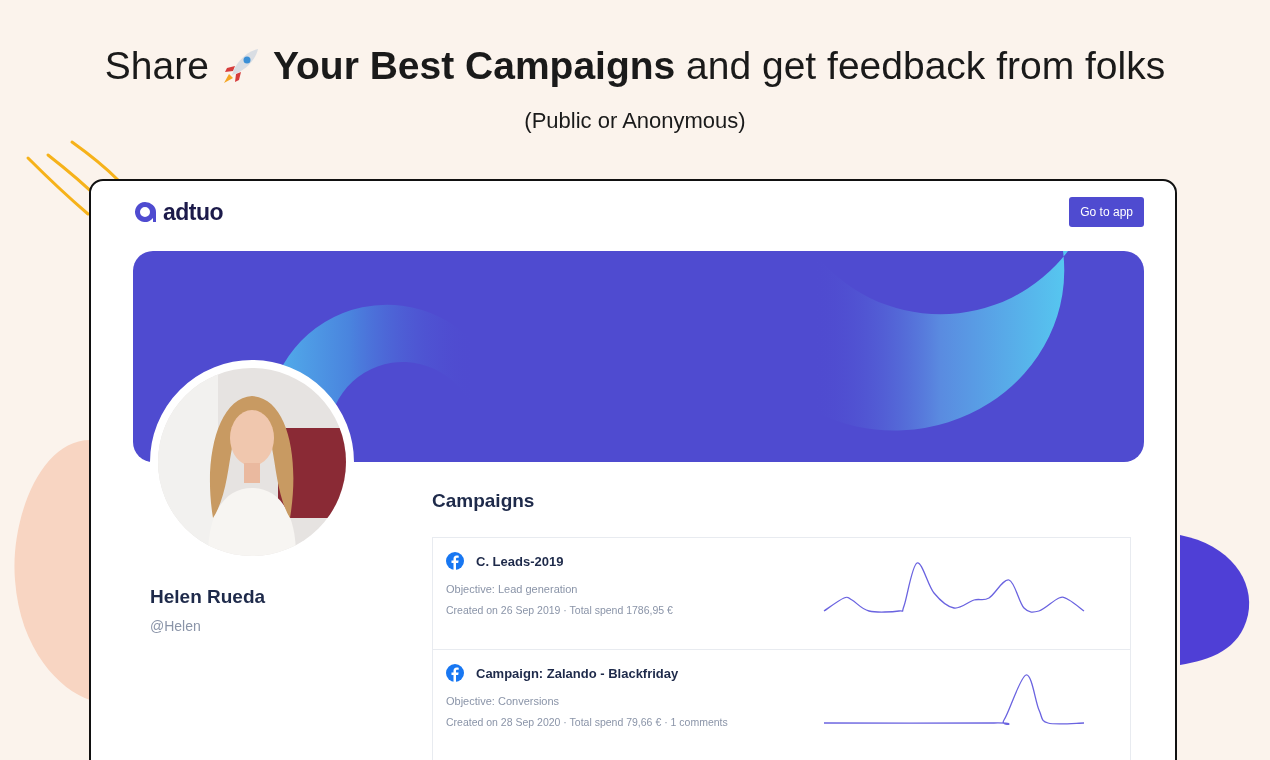 This screenshot has height=760, width=1270. I want to click on section-title: Campaigns, so click(484, 501).